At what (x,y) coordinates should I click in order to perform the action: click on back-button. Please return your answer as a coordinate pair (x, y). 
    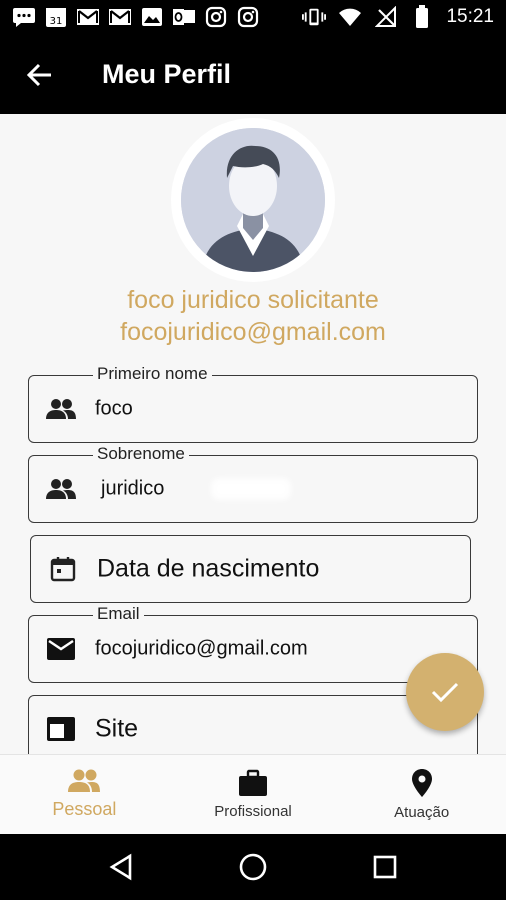
    Looking at the image, I should click on (39, 75).